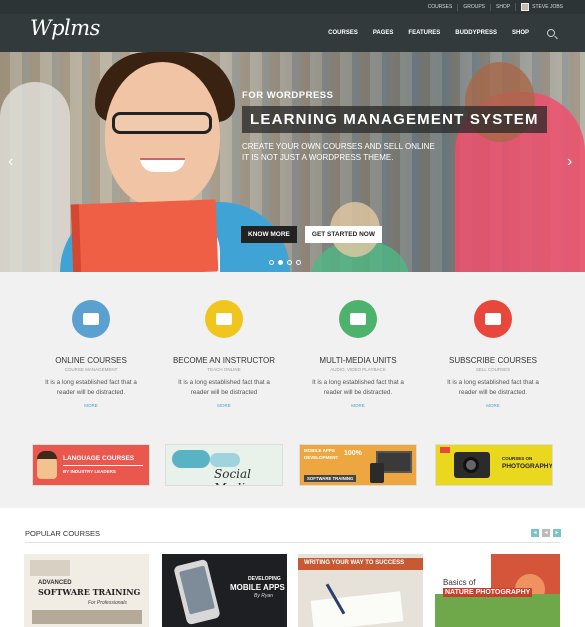 The width and height of the screenshot is (585, 627). Describe the element at coordinates (493, 360) in the screenshot. I see `feature-title: SUBSCRIBE COURSES` at that location.